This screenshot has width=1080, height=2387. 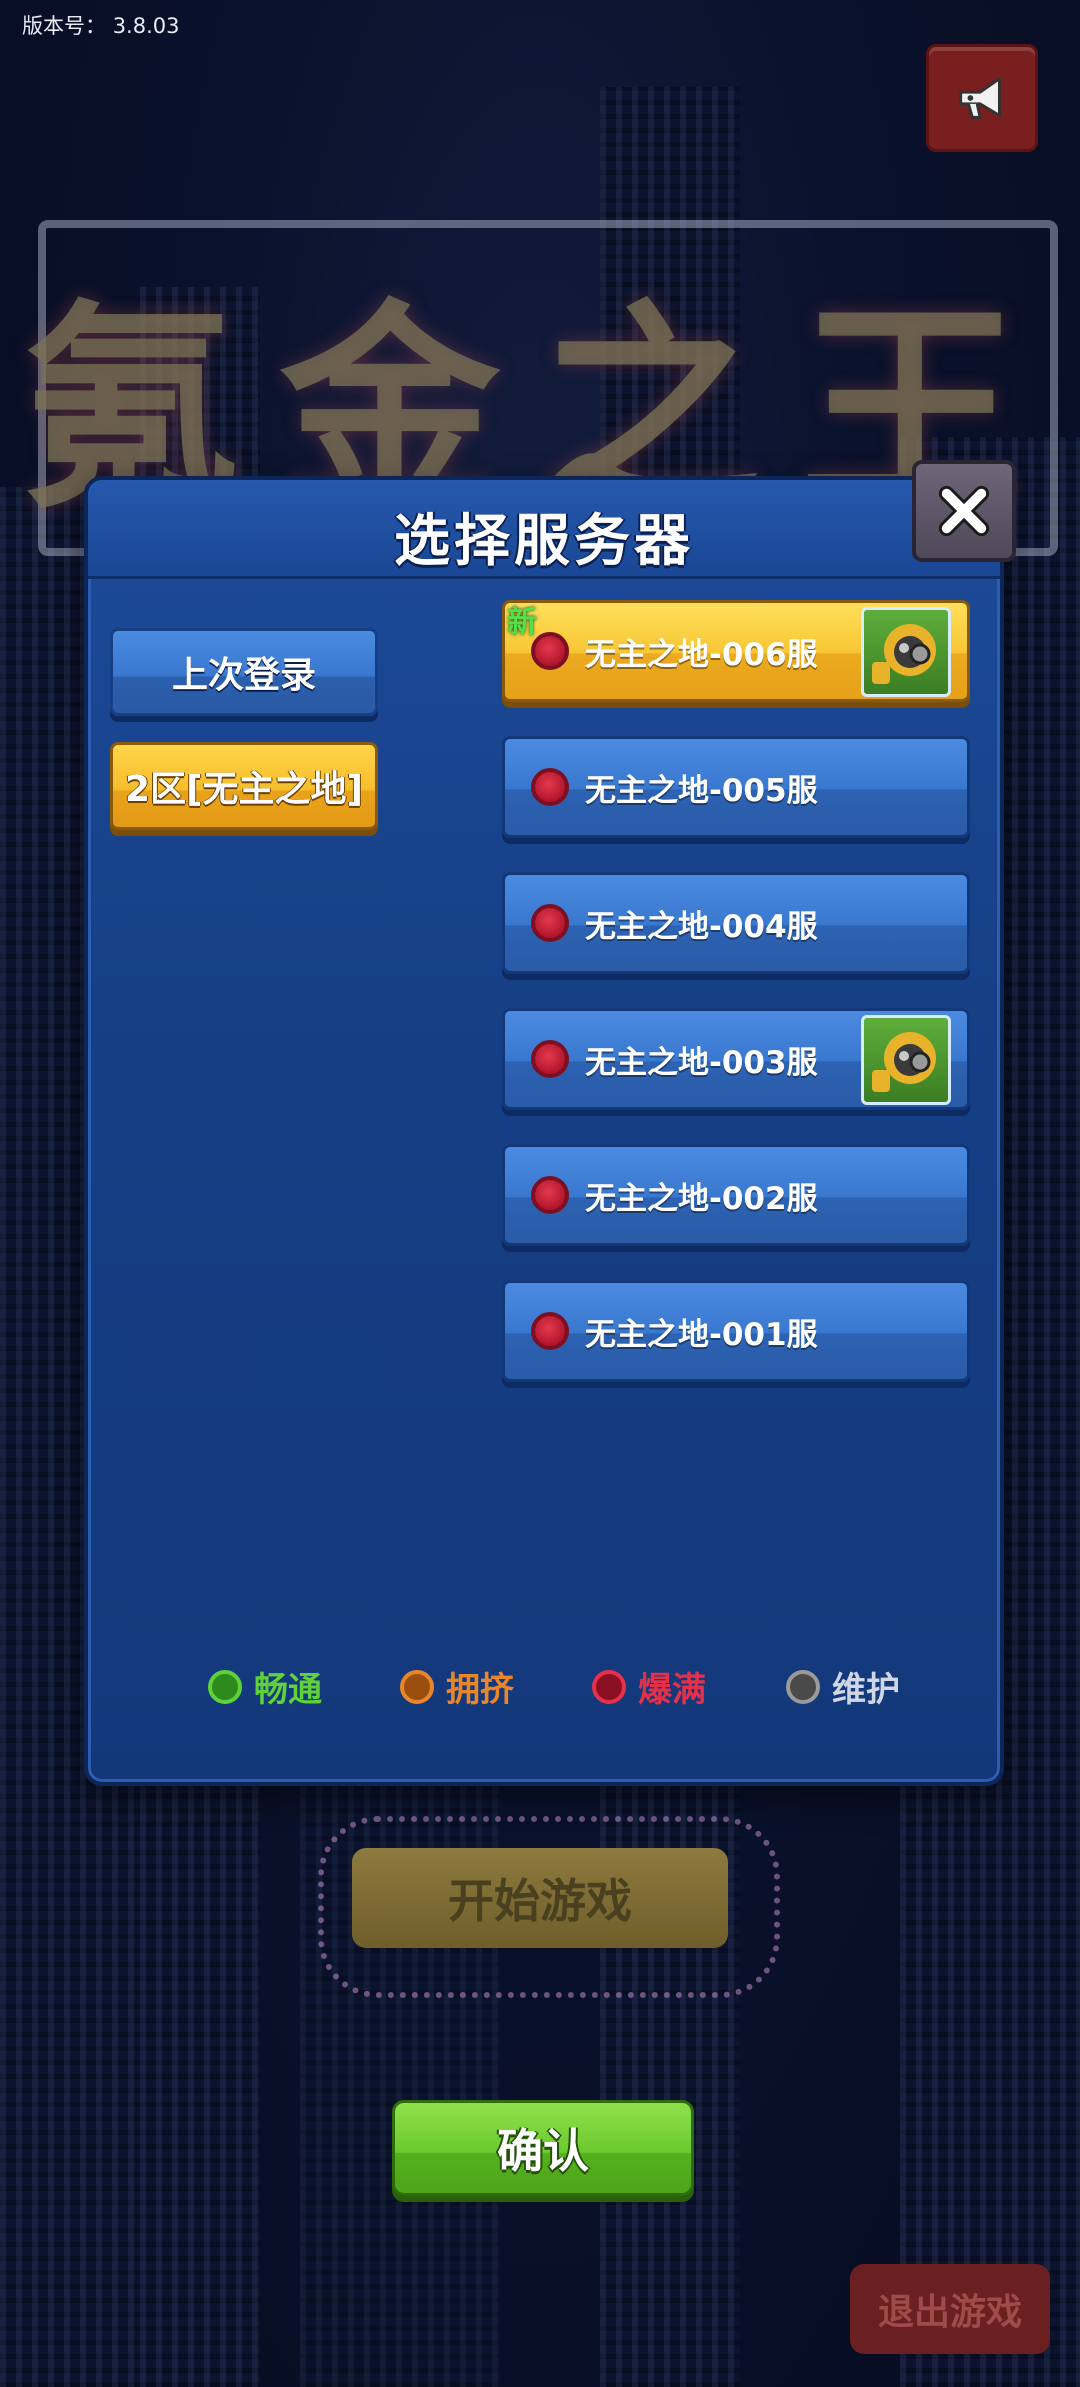 I want to click on server-item-005: 无主之地-005服, so click(x=736, y=787).